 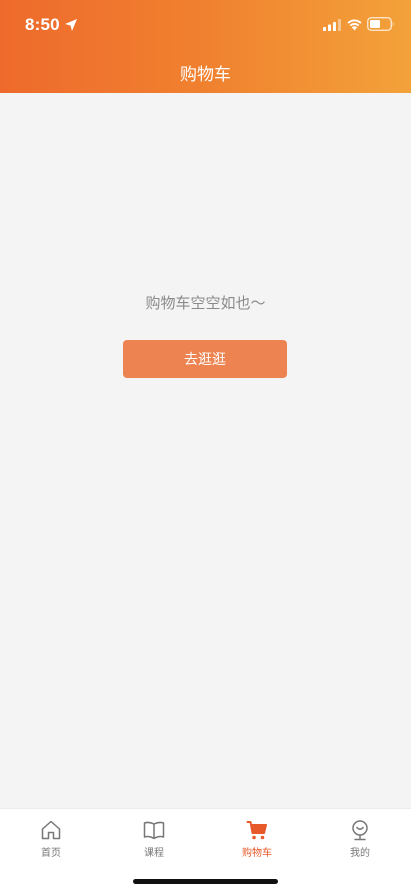 I want to click on tab-courses-label: 课程, so click(x=154, y=853).